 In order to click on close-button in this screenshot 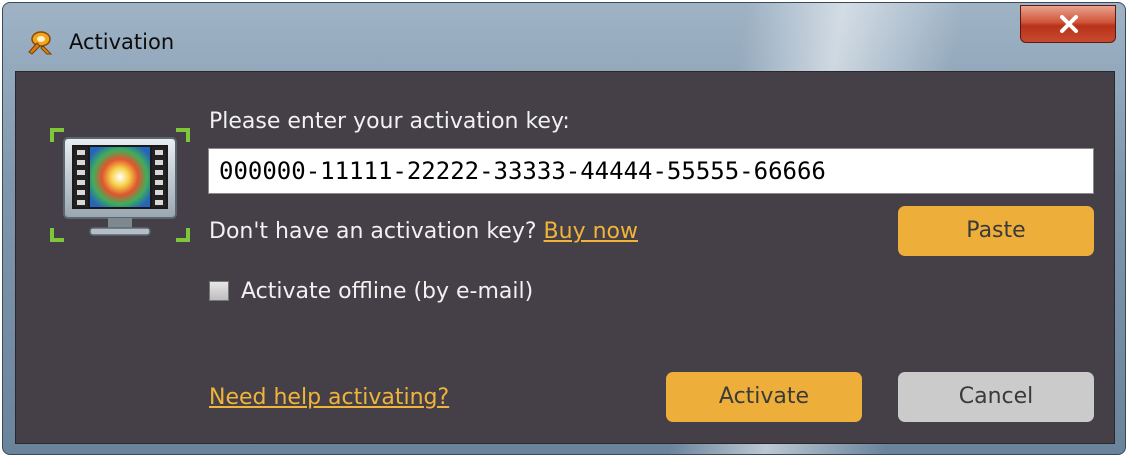, I will do `click(1068, 24)`.